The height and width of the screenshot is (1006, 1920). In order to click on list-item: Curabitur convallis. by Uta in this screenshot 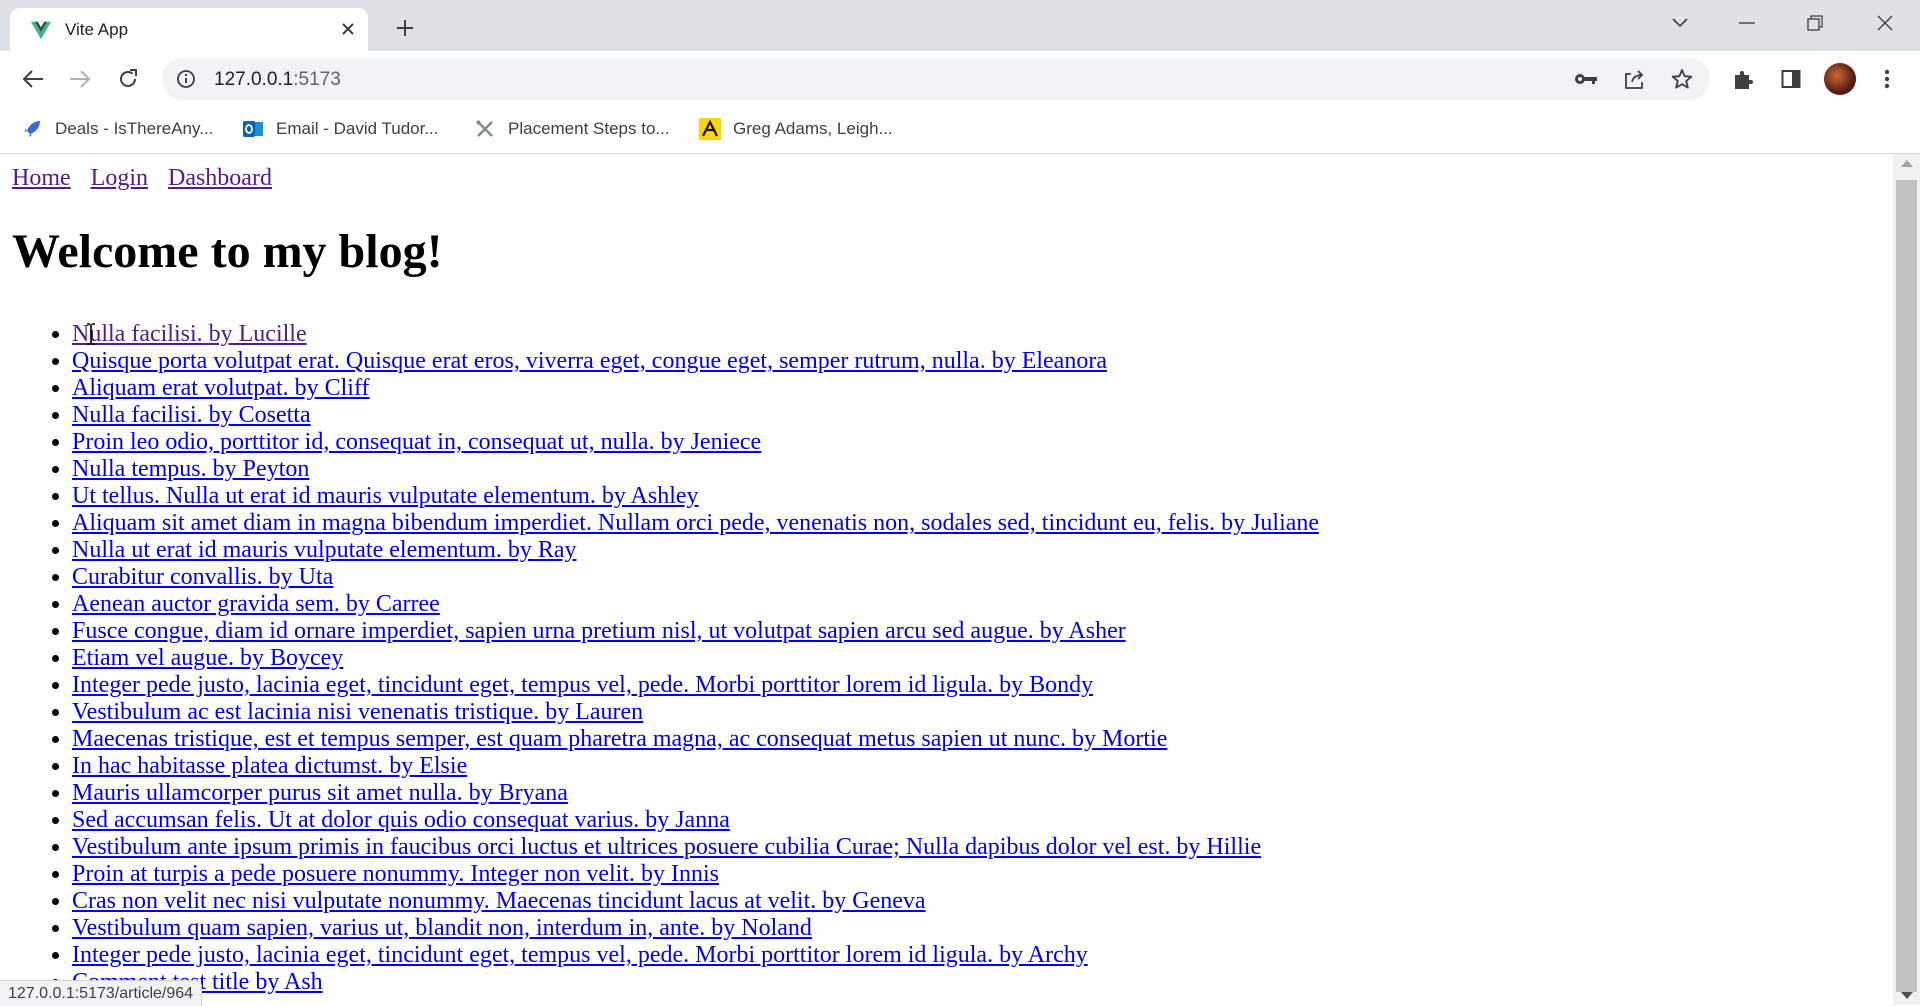, I will do `click(695, 577)`.